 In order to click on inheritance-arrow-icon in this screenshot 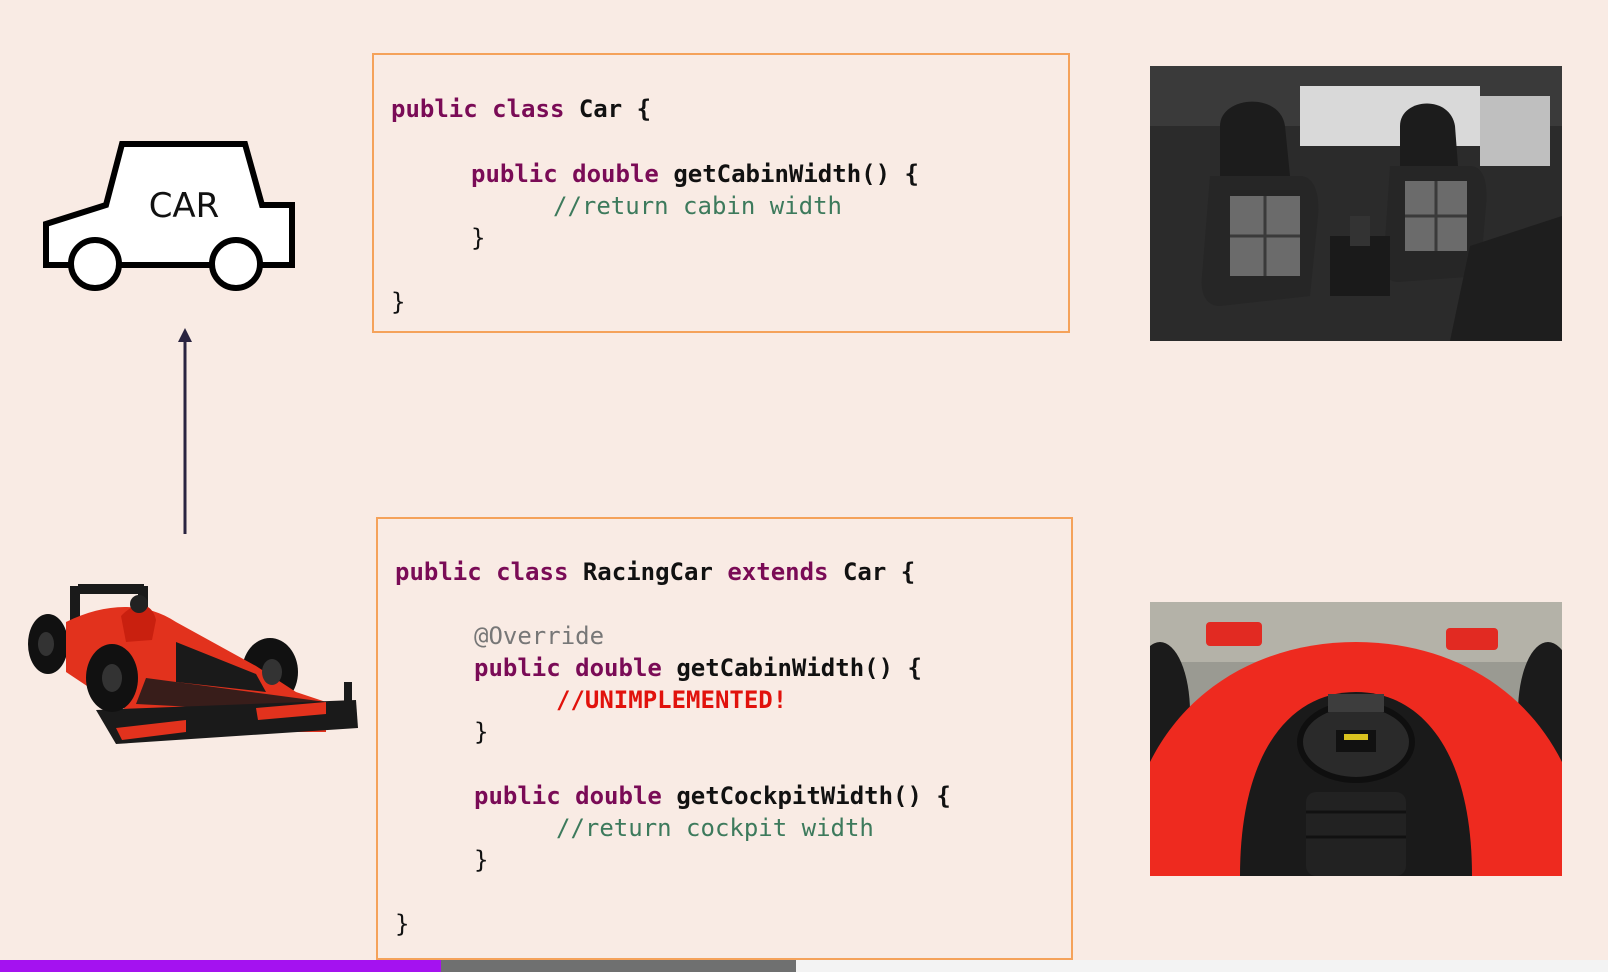, I will do `click(185, 431)`.